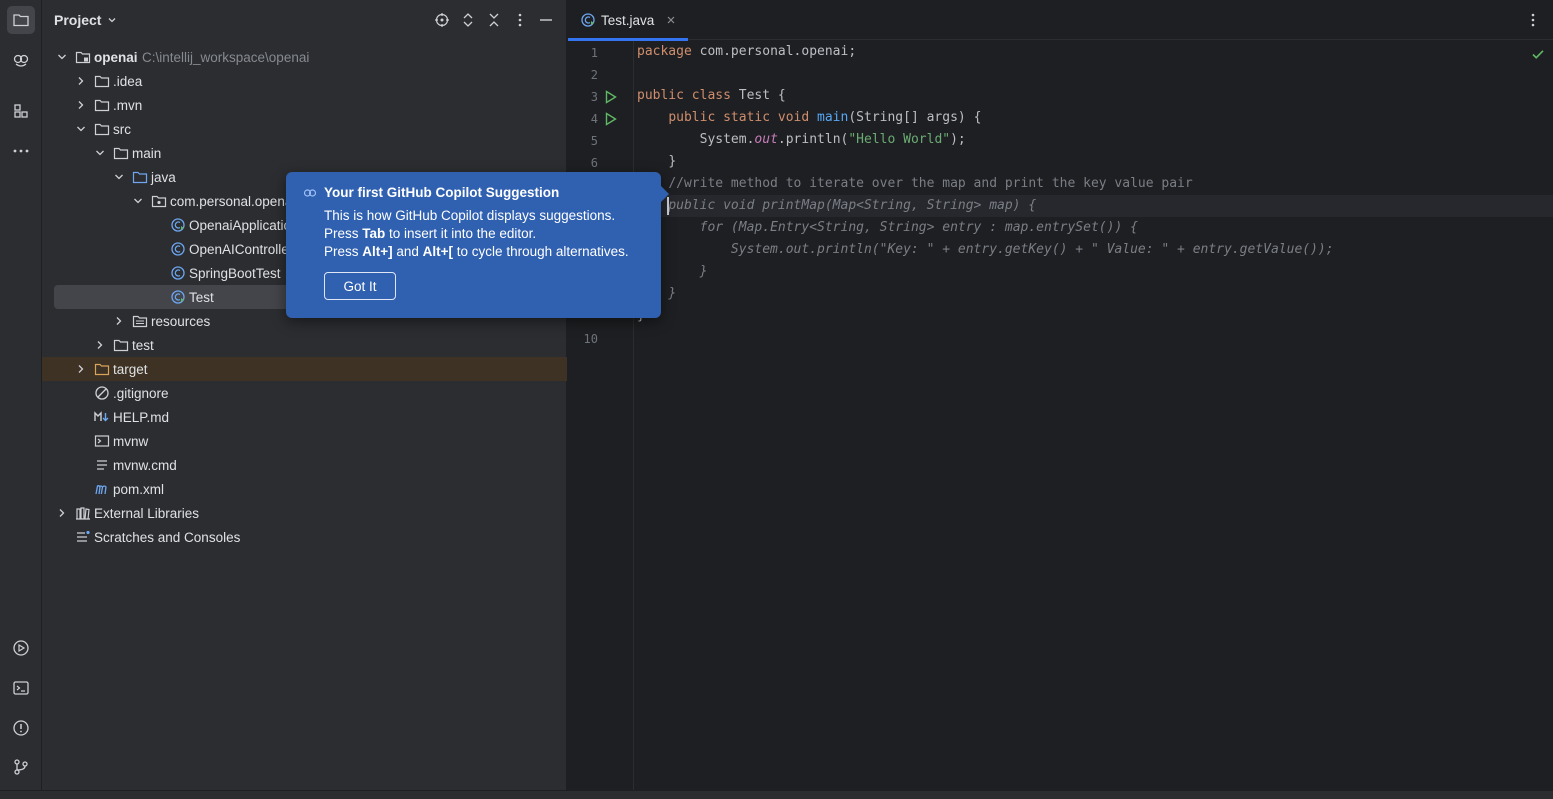 This screenshot has height=799, width=1553. Describe the element at coordinates (21, 767) in the screenshot. I see `git-icon` at that location.